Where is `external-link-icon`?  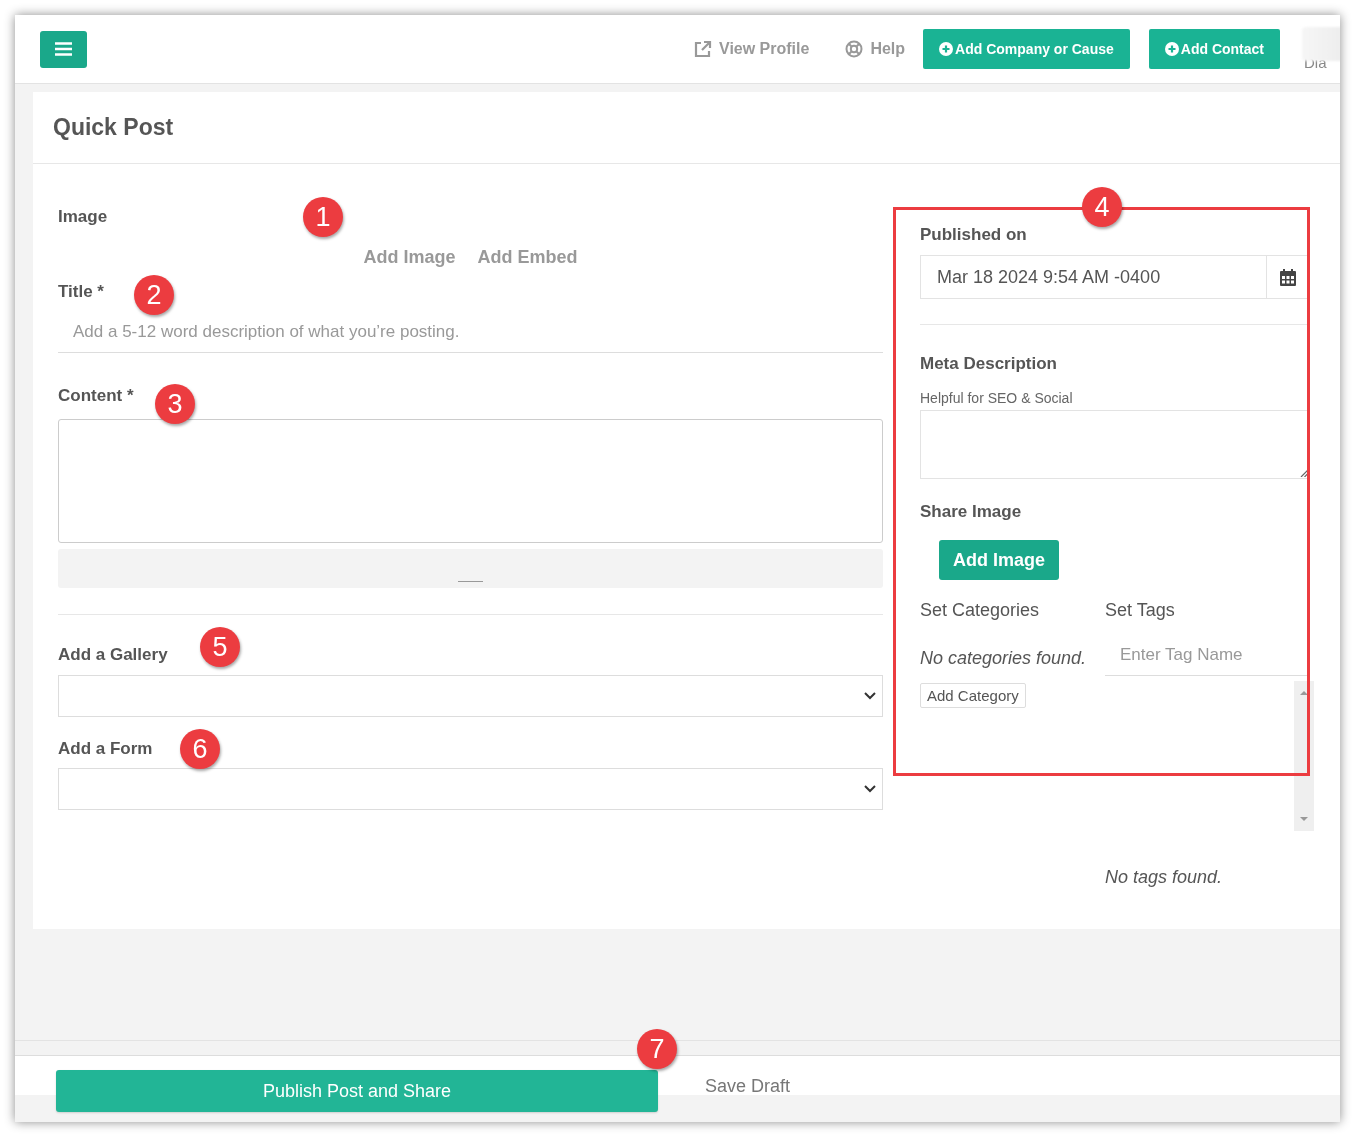
external-link-icon is located at coordinates (702, 49).